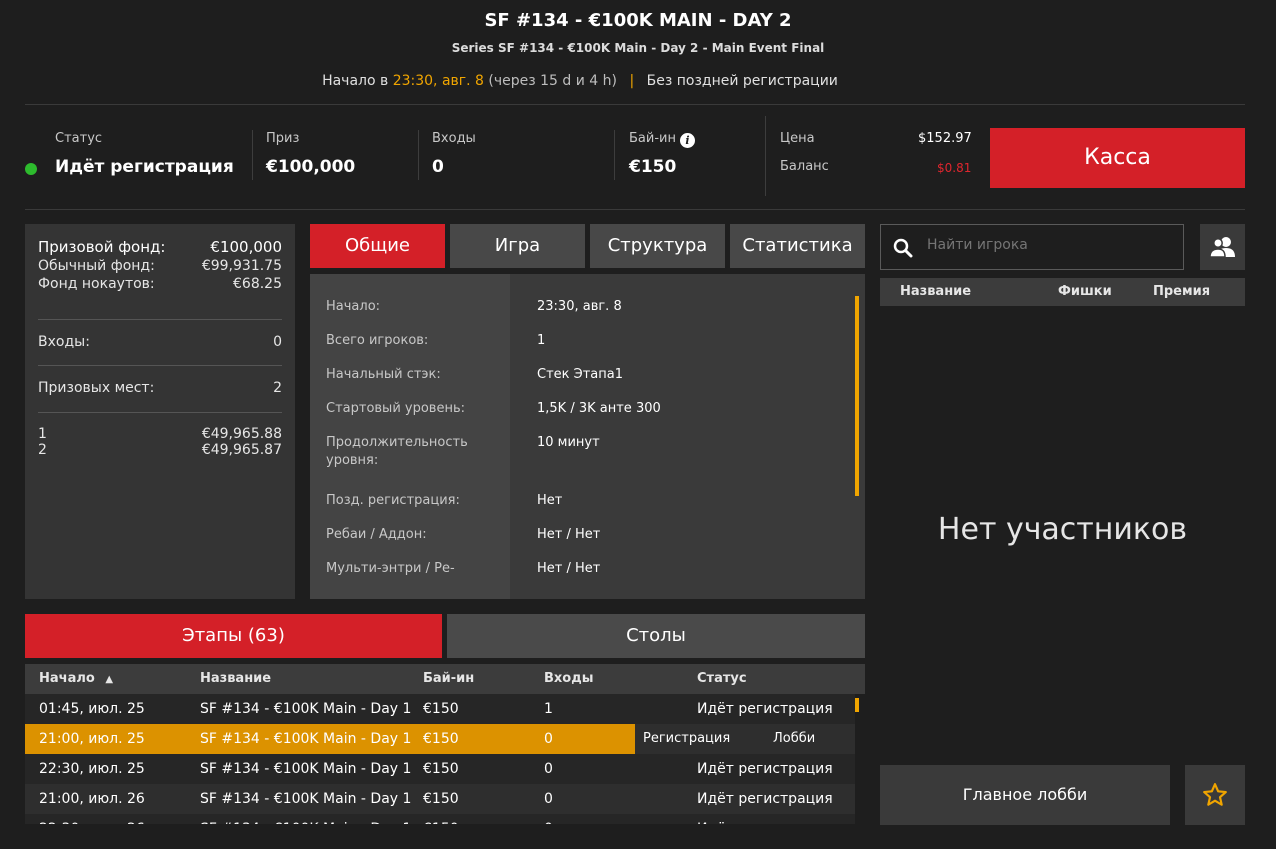 The width and height of the screenshot is (1276, 849). I want to click on col-chips: Фишки, so click(1085, 291).